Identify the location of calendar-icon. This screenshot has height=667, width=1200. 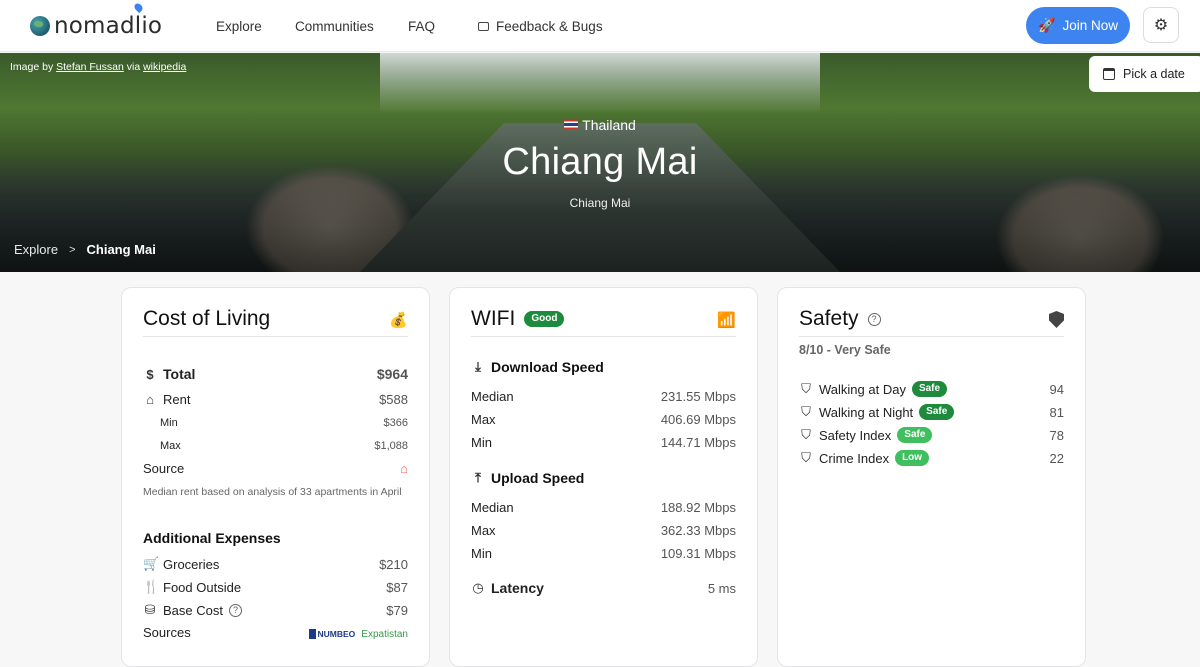
(1109, 74).